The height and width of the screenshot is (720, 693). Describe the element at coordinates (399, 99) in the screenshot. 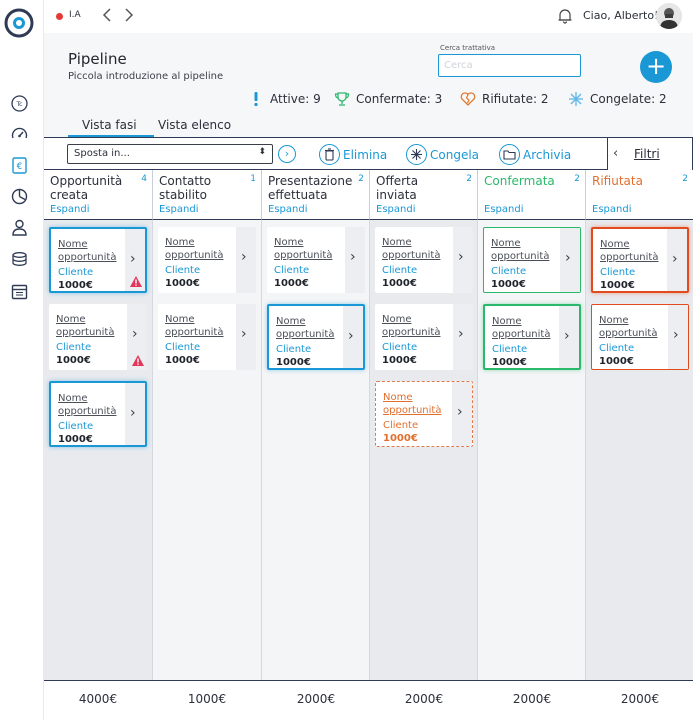

I see `stat-confirmed-label: Confermate: 3` at that location.